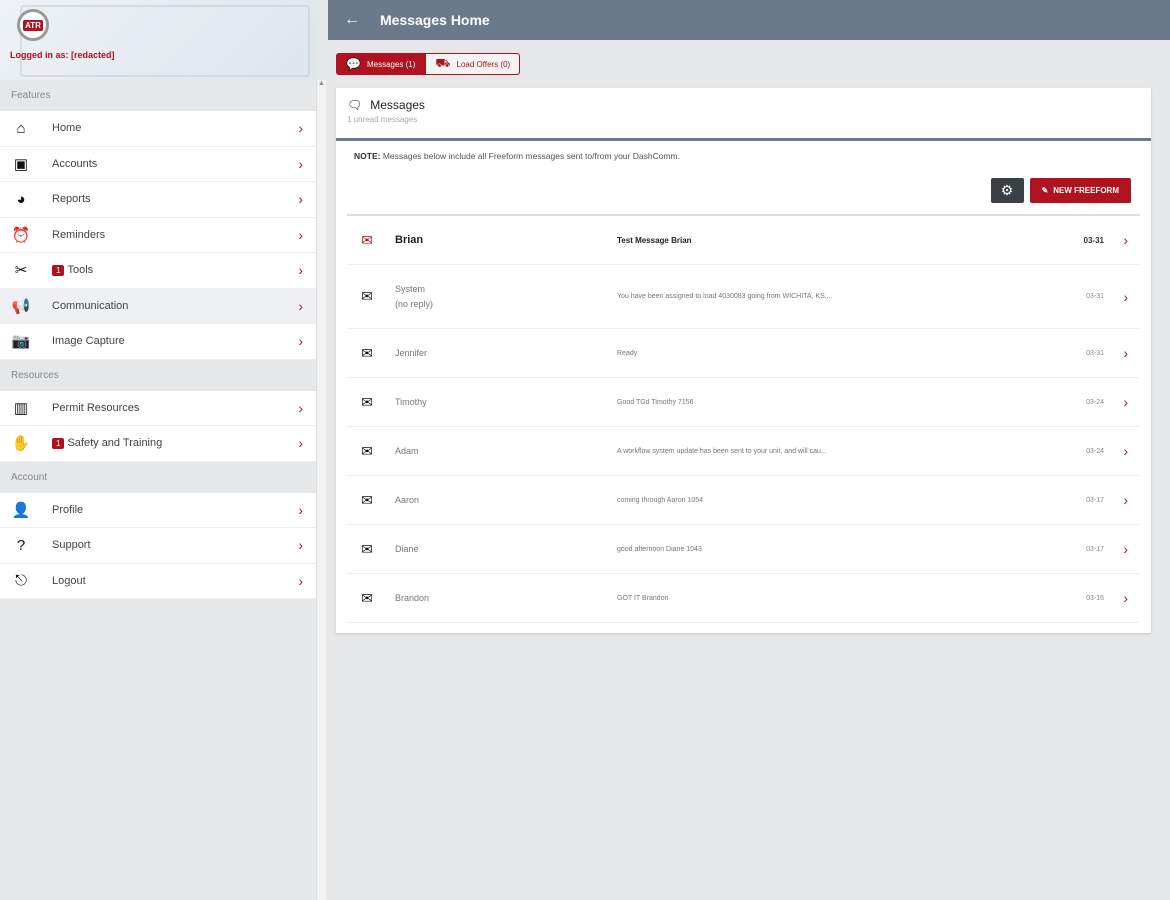 This screenshot has height=900, width=1170. I want to click on message-date: 03-17, so click(1095, 549).